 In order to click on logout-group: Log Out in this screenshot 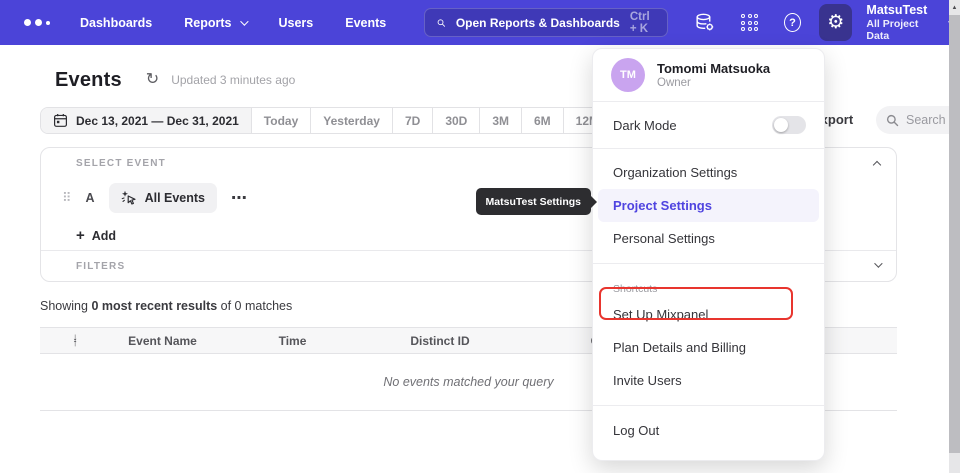, I will do `click(708, 433)`.